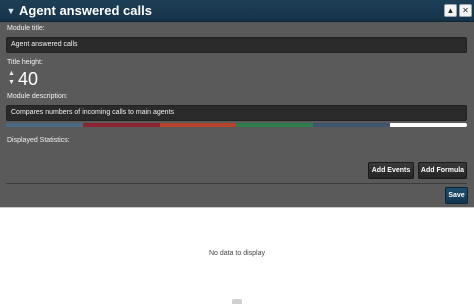  What do you see at coordinates (391, 170) in the screenshot?
I see `add-events-button: Add Events` at bounding box center [391, 170].